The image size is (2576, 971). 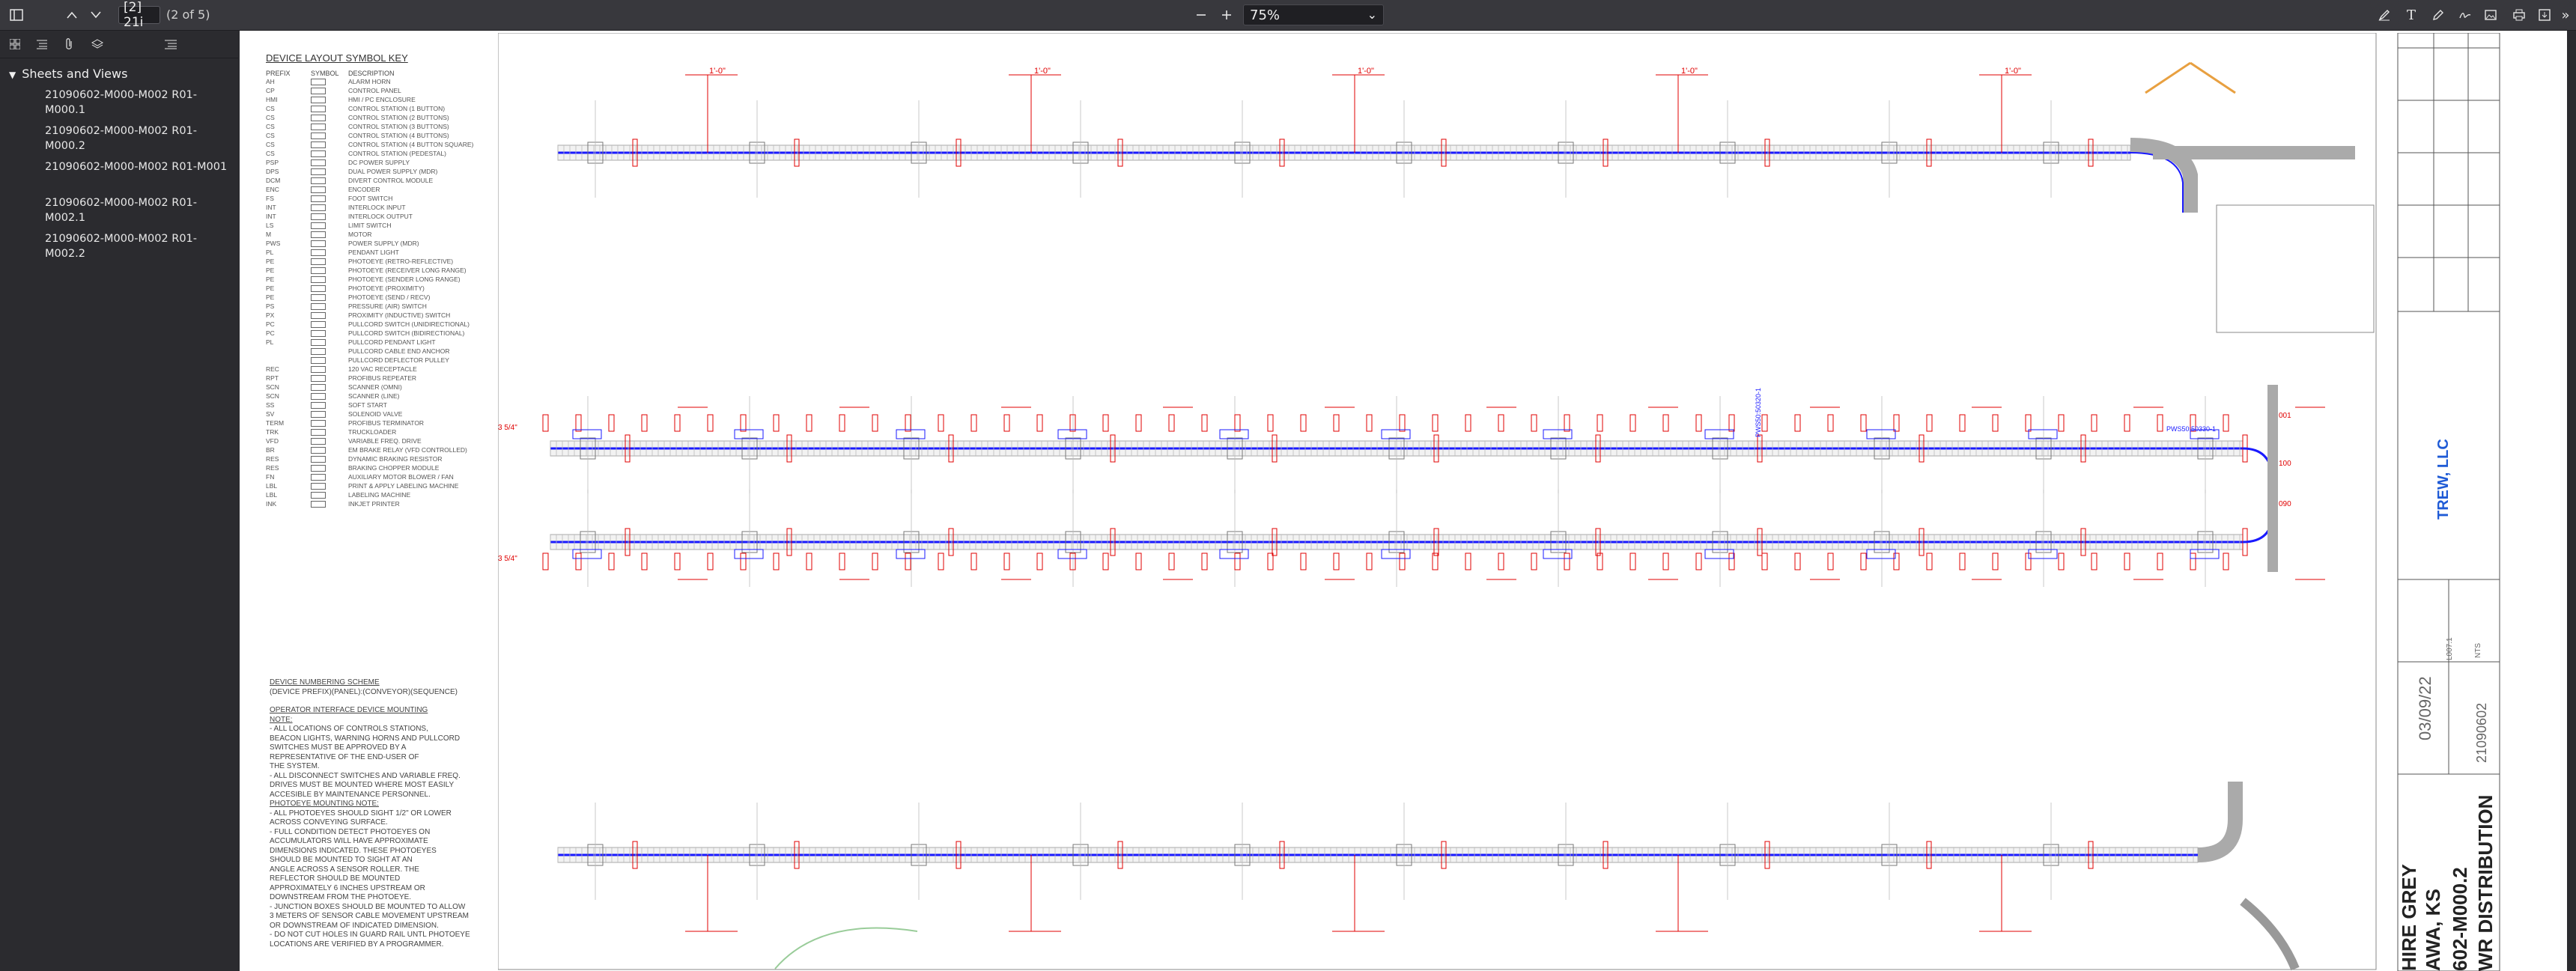 What do you see at coordinates (272, 162) in the screenshot?
I see `row-prefix: PSP` at bounding box center [272, 162].